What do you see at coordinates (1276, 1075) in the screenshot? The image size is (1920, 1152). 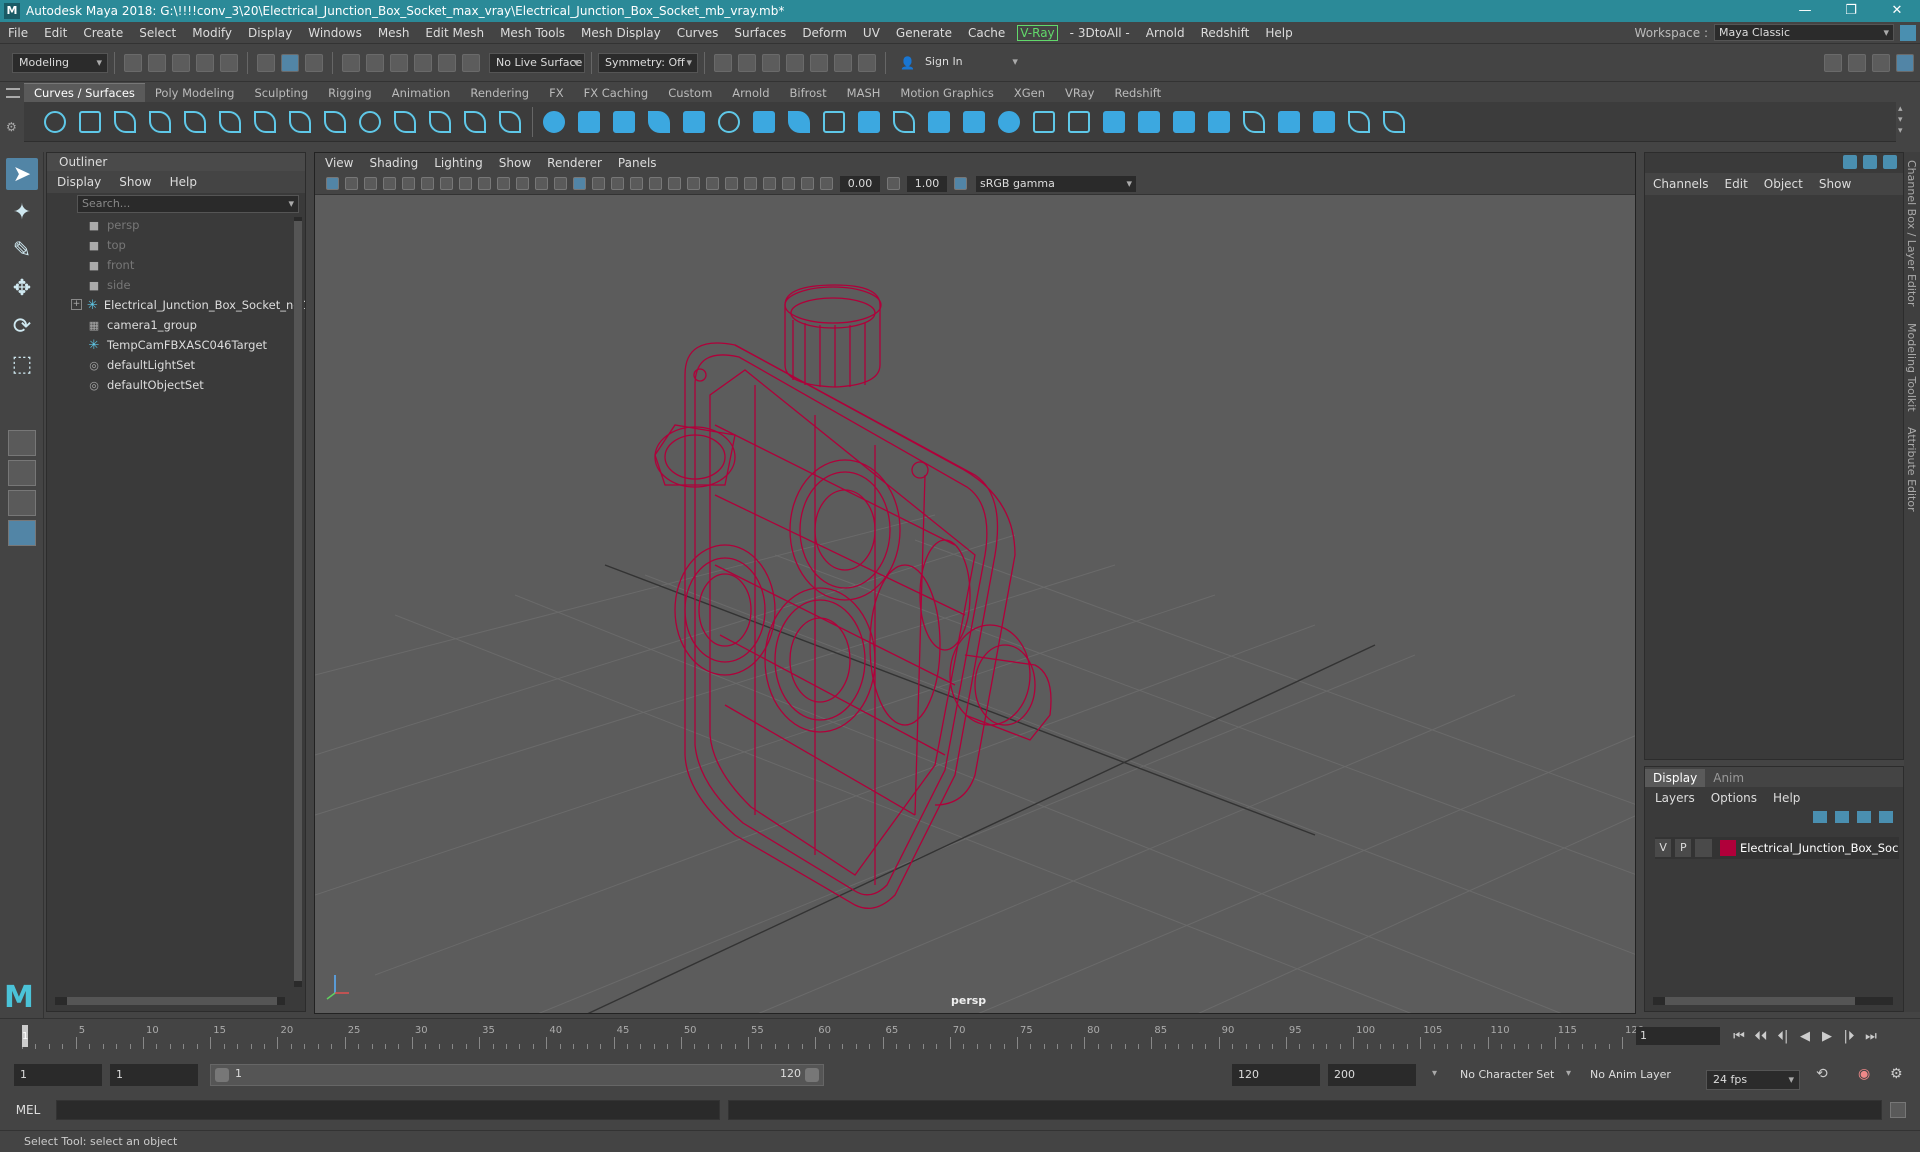 I see `playback-end-field: 120` at bounding box center [1276, 1075].